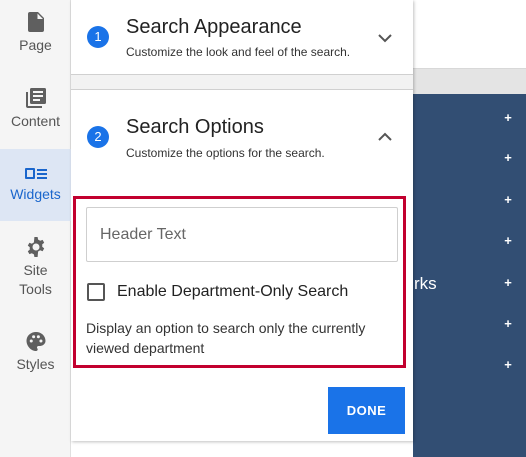 The width and height of the screenshot is (526, 457). I want to click on rail-item-label: Site Tools, so click(35, 279).